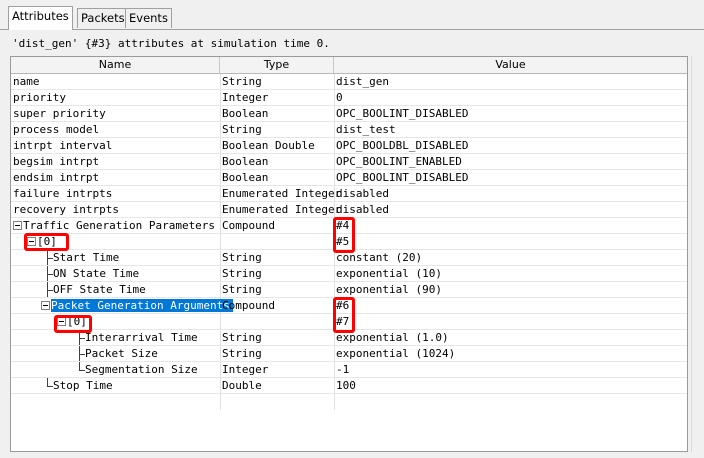  Describe the element at coordinates (362, 81) in the screenshot. I see `attr-value: dist_gen` at that location.